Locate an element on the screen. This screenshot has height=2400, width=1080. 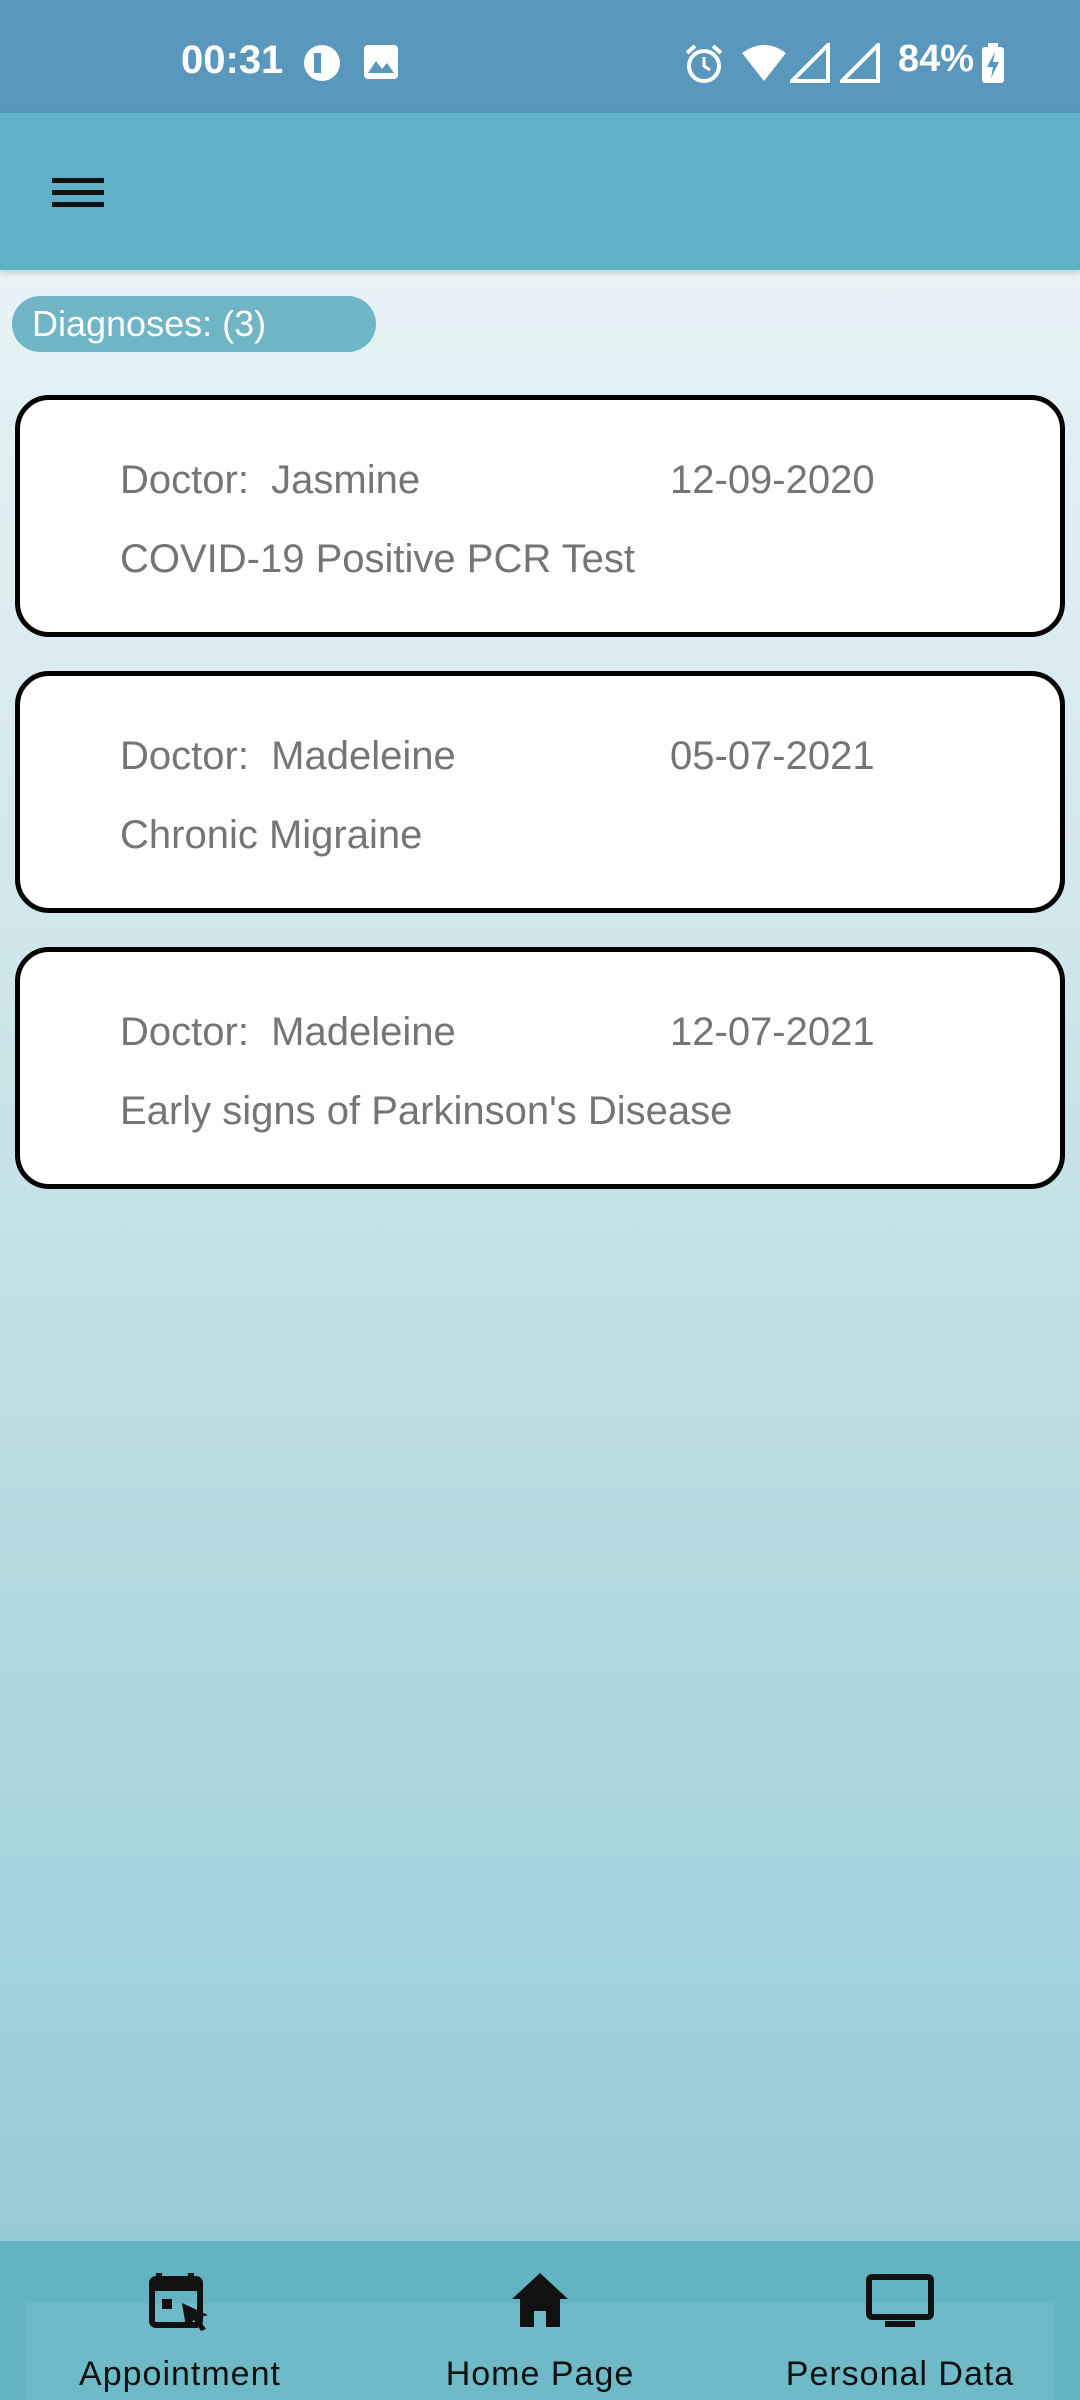
home-icon is located at coordinates (540, 2300).